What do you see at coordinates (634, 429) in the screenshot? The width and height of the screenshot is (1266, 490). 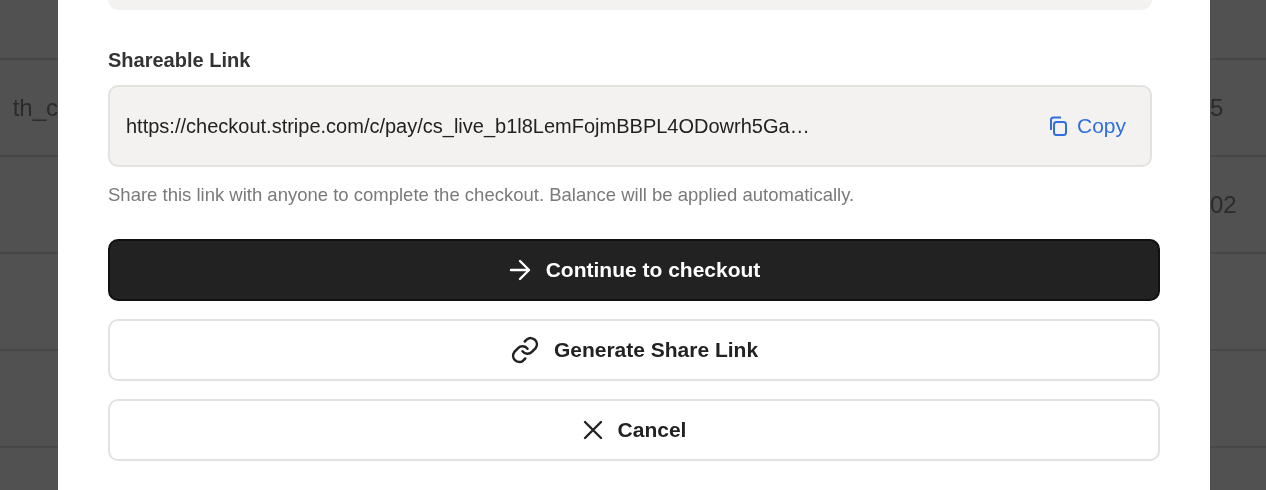 I see `cancel-button: Cancel` at bounding box center [634, 429].